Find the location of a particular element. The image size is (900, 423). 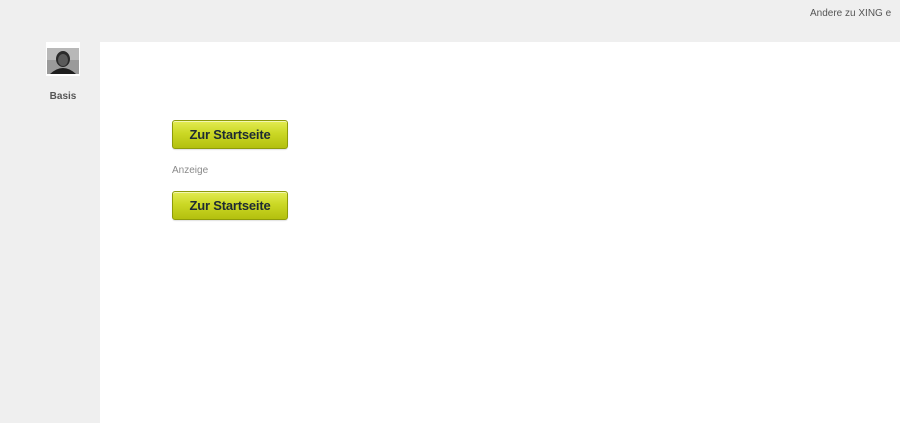

home-button-primary: Zur Startseite is located at coordinates (230, 134).